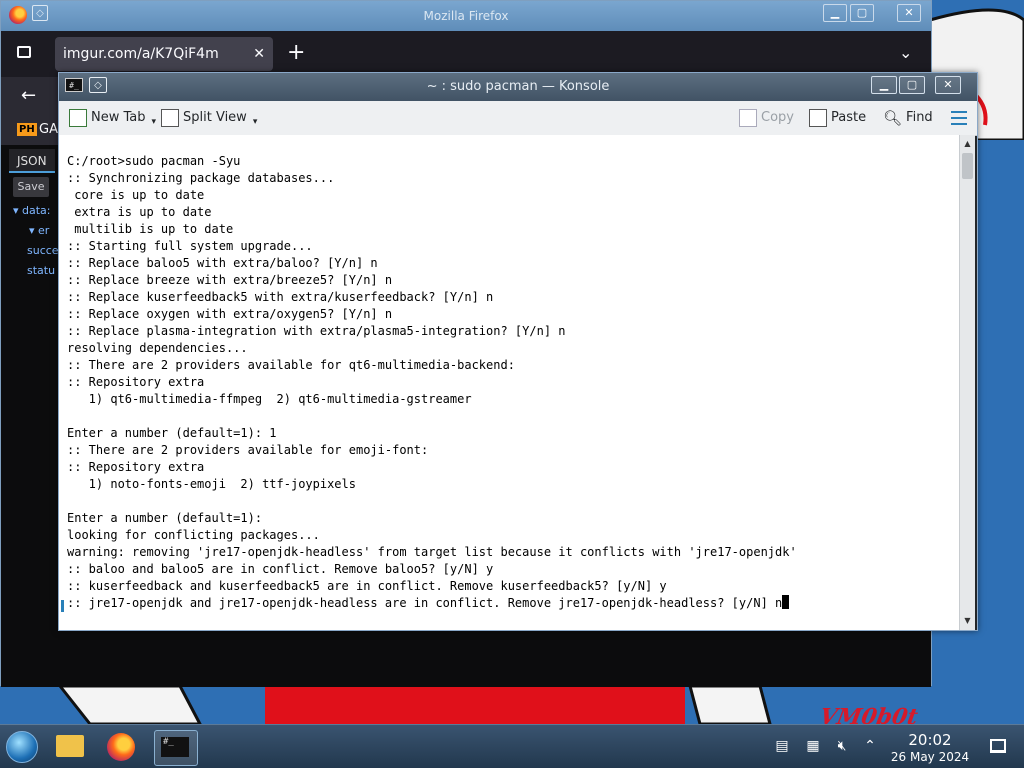 The height and width of the screenshot is (768, 1024). Describe the element at coordinates (150, 229) in the screenshot. I see `terminal-line: multilib is up to date` at that location.